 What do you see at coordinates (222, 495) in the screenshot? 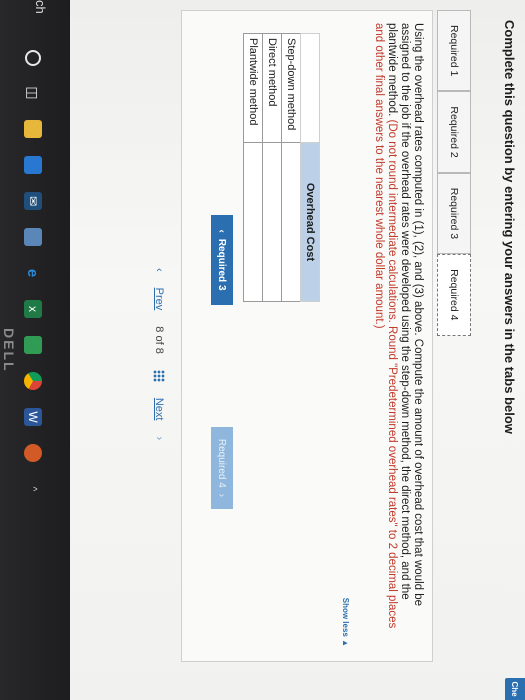
I see `chevron-right-icon: ›` at bounding box center [222, 495].